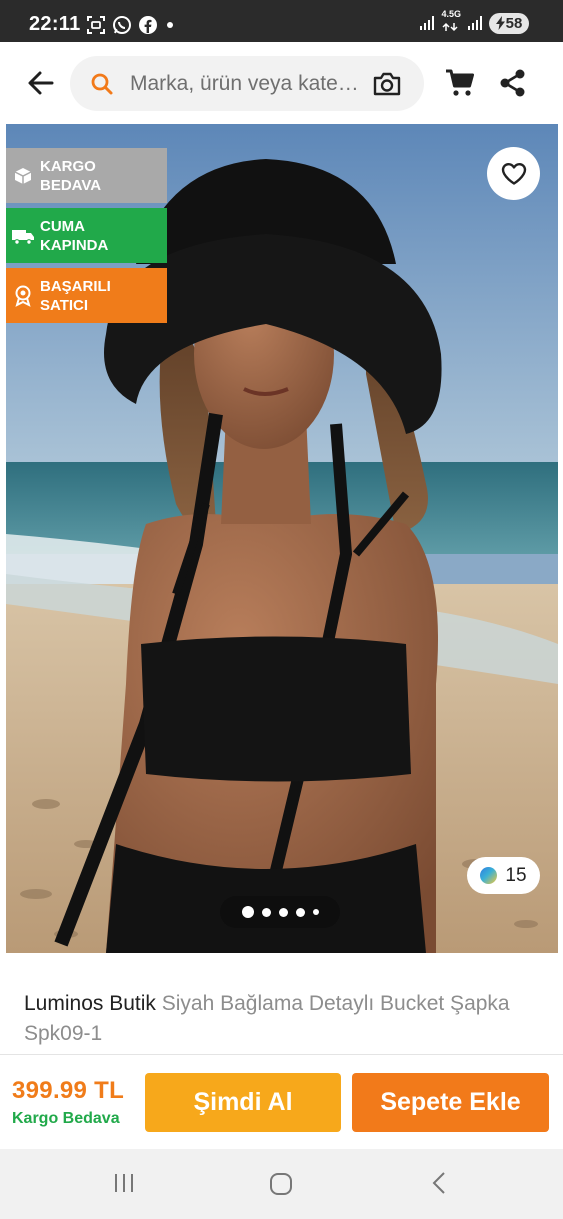  Describe the element at coordinates (450, 26) in the screenshot. I see `data-arrows-icon` at that location.